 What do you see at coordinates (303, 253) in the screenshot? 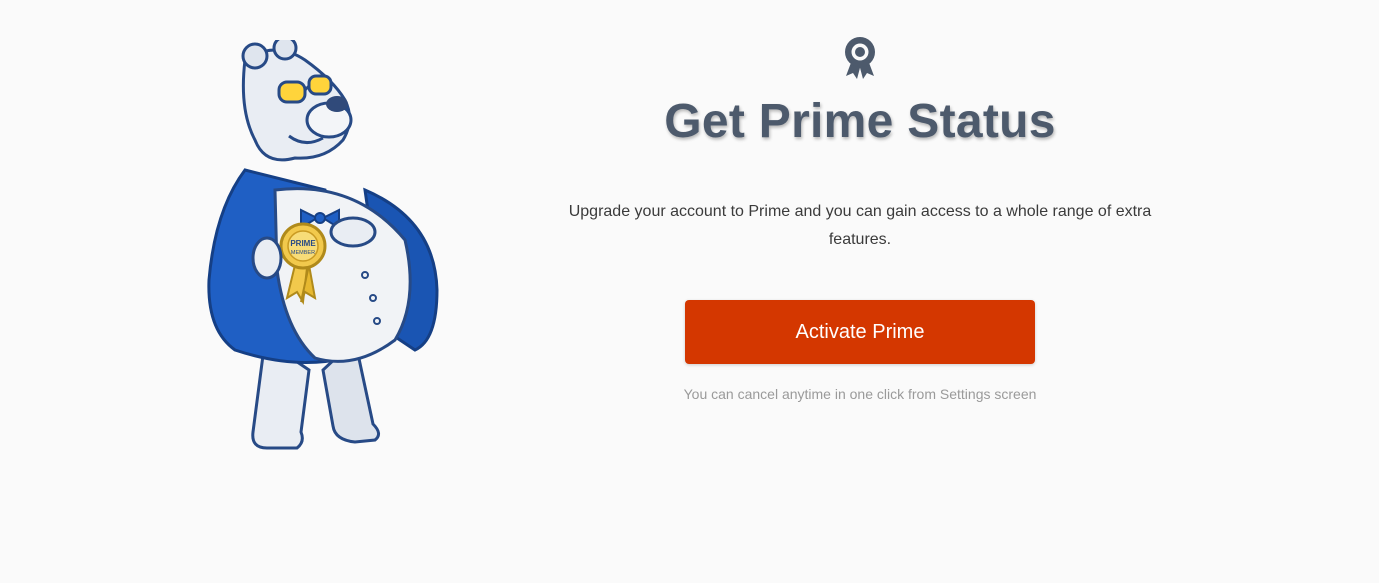
I see `svg-text: MEMBER` at bounding box center [303, 253].